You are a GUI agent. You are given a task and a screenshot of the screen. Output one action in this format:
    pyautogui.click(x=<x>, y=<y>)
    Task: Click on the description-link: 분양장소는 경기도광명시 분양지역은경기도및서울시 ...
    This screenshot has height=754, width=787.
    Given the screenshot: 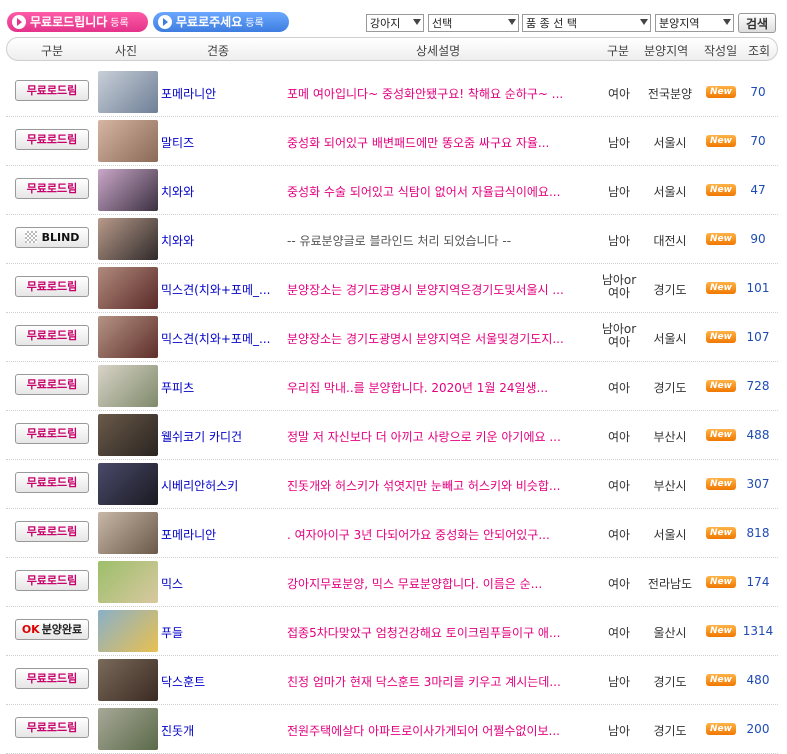 What is the action you would take?
    pyautogui.click(x=437, y=289)
    